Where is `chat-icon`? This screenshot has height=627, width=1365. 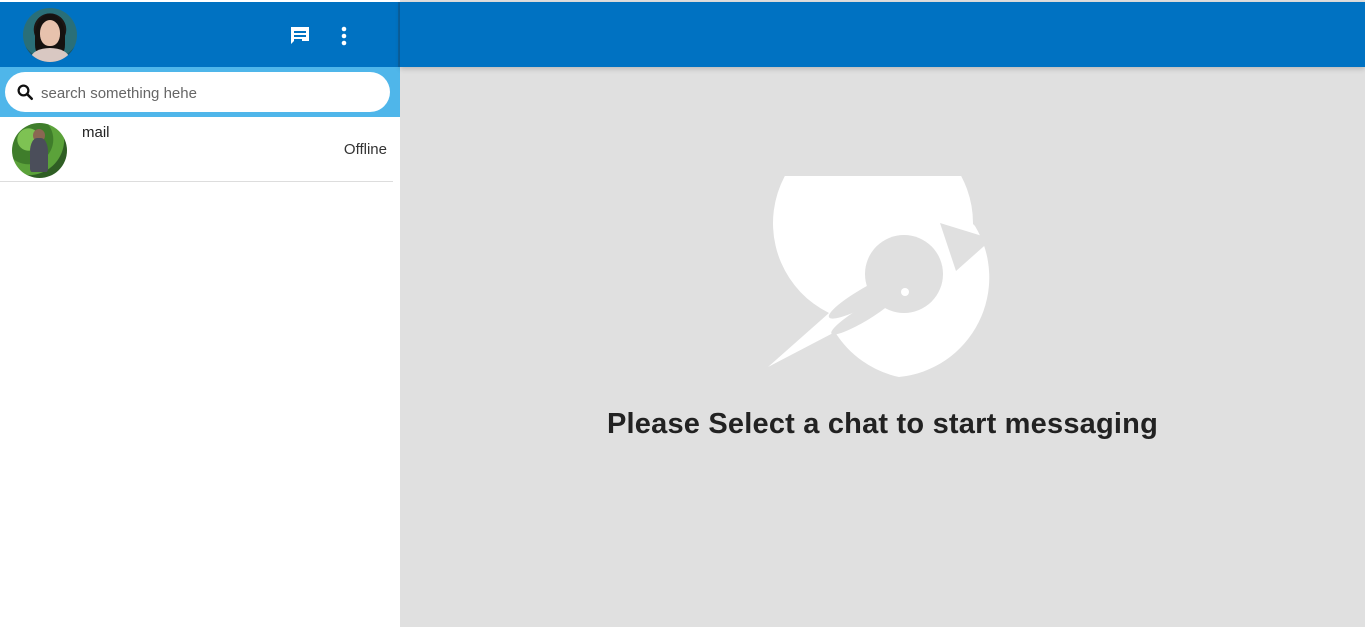
chat-icon is located at coordinates (300, 36).